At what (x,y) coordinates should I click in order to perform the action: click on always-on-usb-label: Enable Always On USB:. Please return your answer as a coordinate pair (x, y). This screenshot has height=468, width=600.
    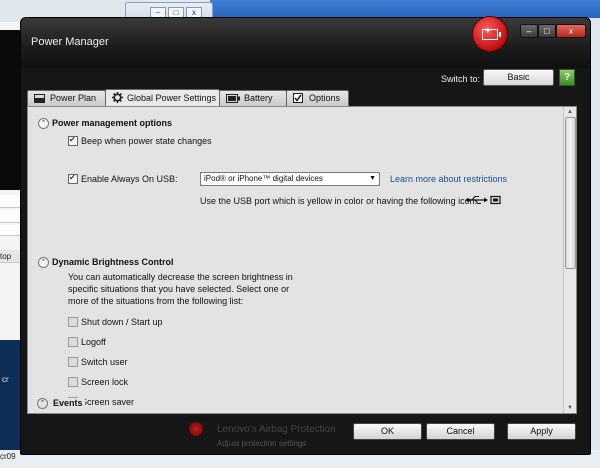
    Looking at the image, I should click on (129, 179).